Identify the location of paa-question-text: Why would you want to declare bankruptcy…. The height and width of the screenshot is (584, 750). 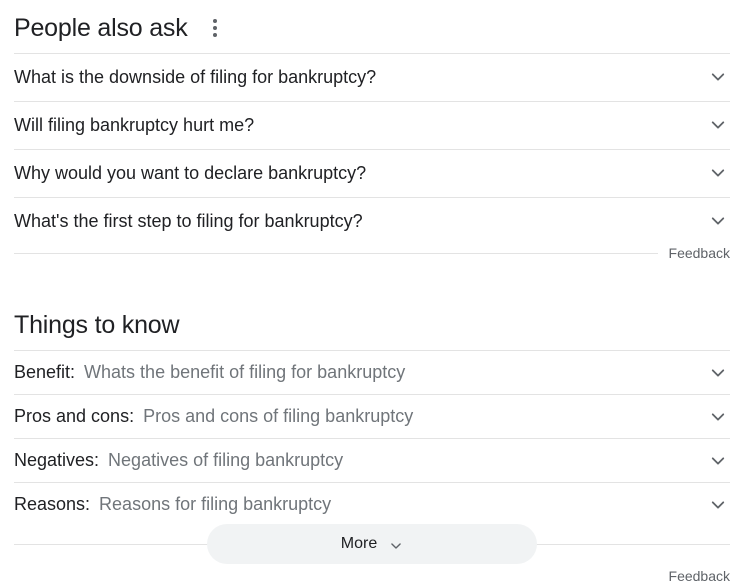
(190, 172).